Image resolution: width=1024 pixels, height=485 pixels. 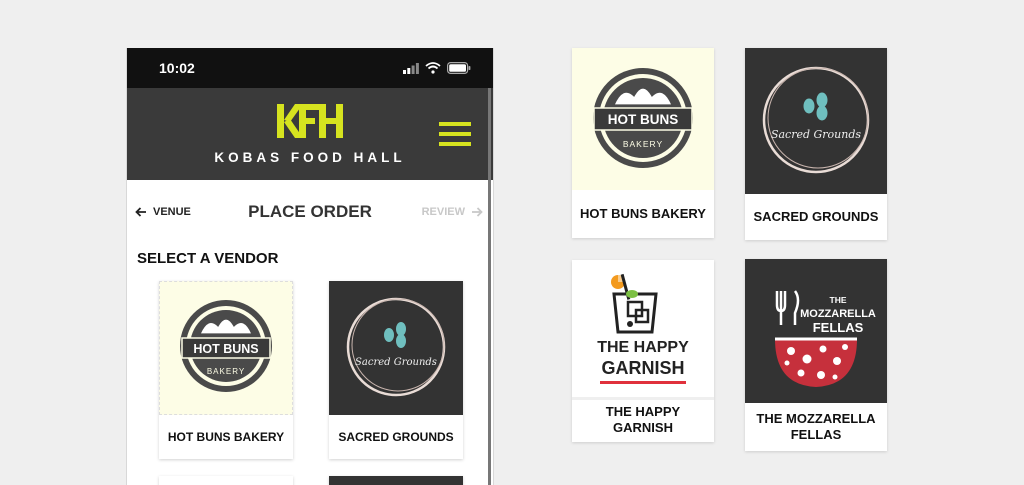 I want to click on section-title: SELECT A VENDOR, so click(x=208, y=258).